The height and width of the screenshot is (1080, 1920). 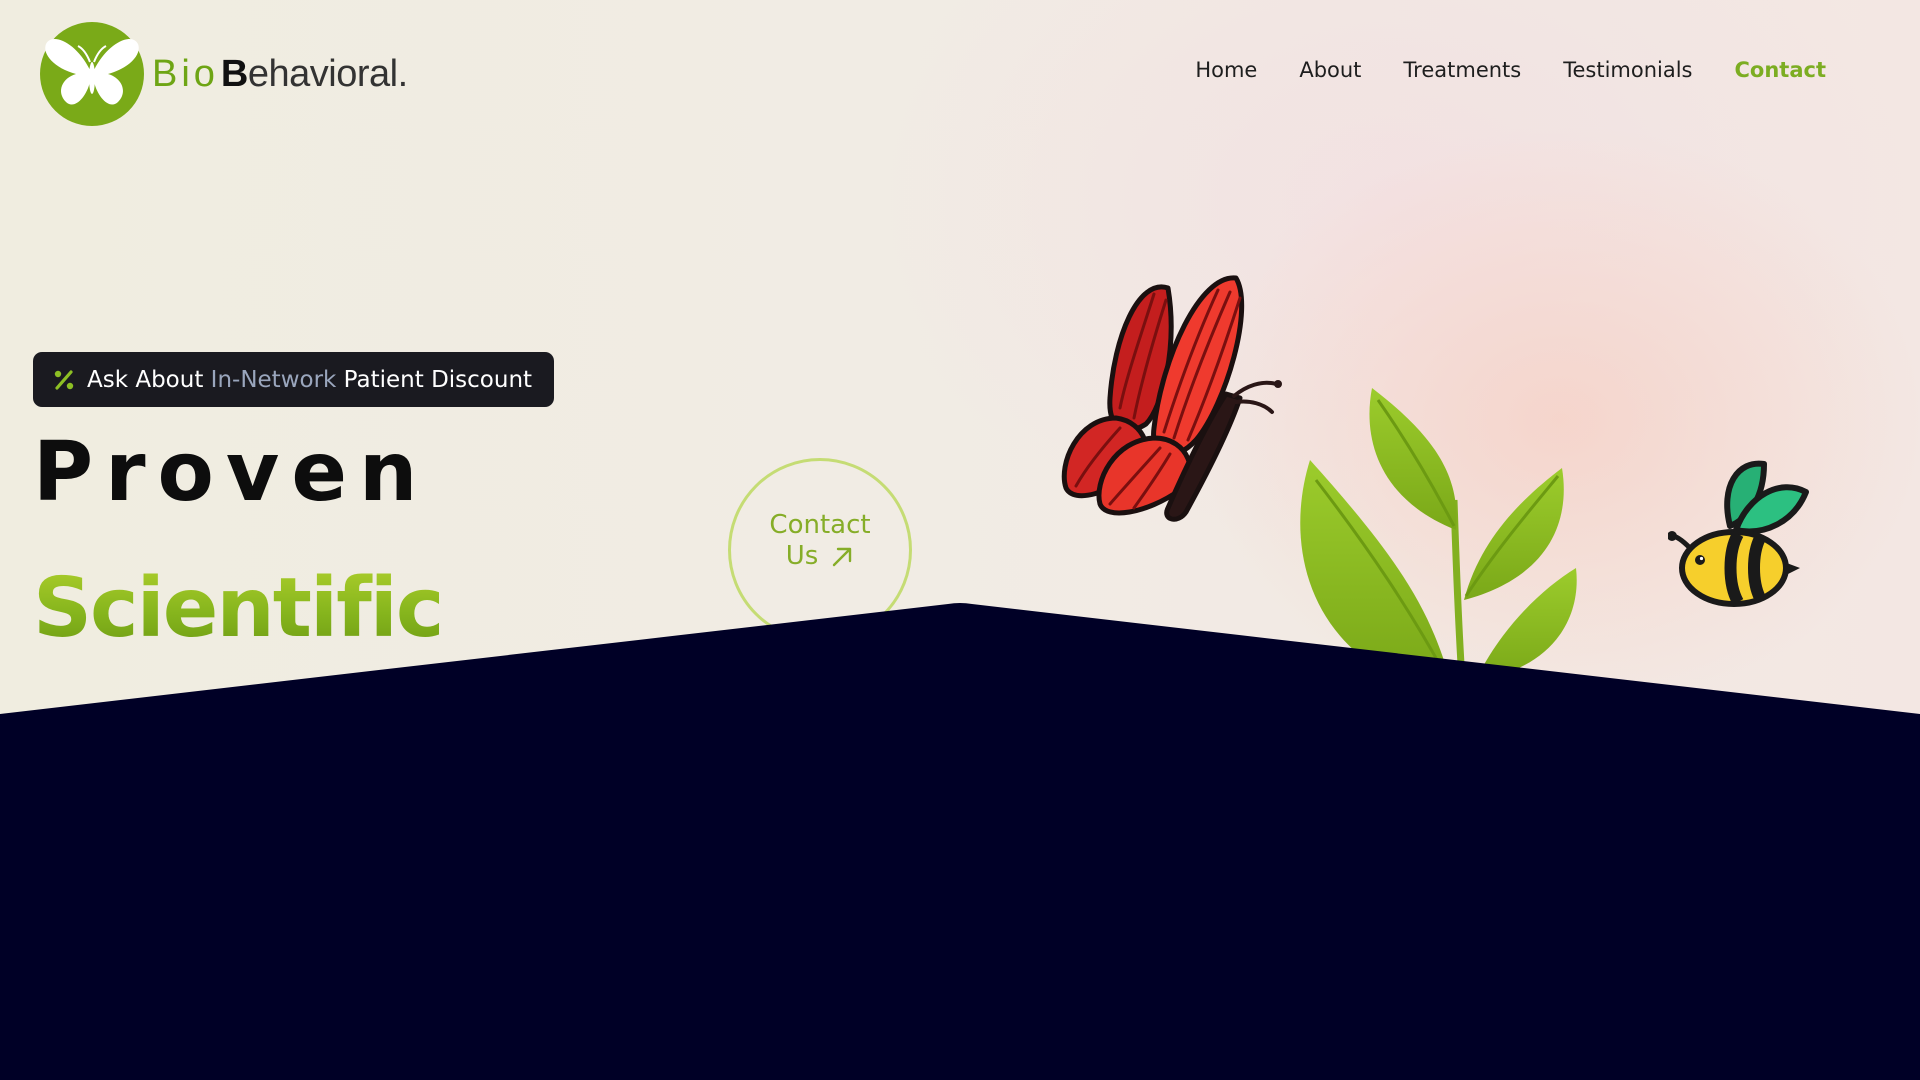 I want to click on logo-text-b: B, so click(x=234, y=73).